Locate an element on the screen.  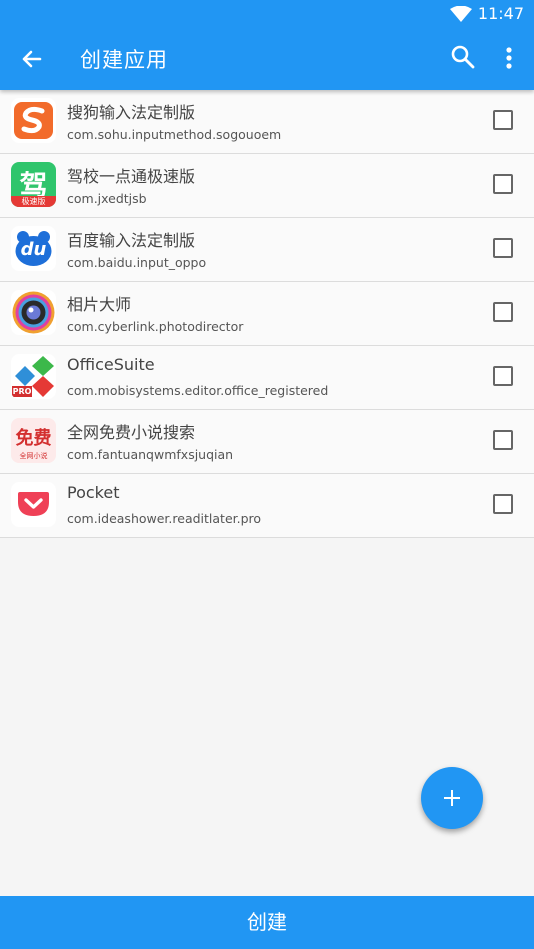
more-options-icon is located at coordinates (509, 58).